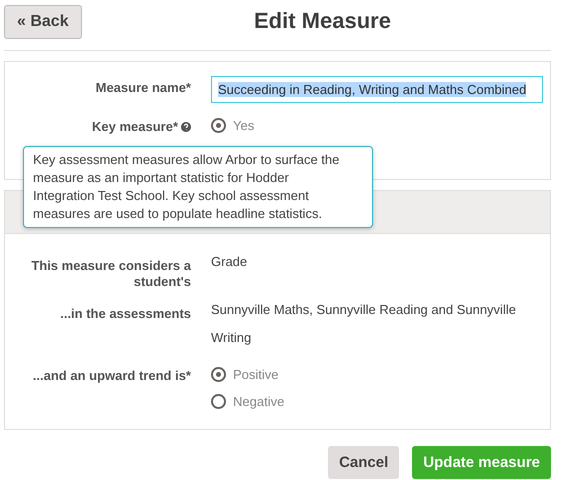 This screenshot has width=561, height=480. I want to click on page-title: Edit Measure, so click(322, 21).